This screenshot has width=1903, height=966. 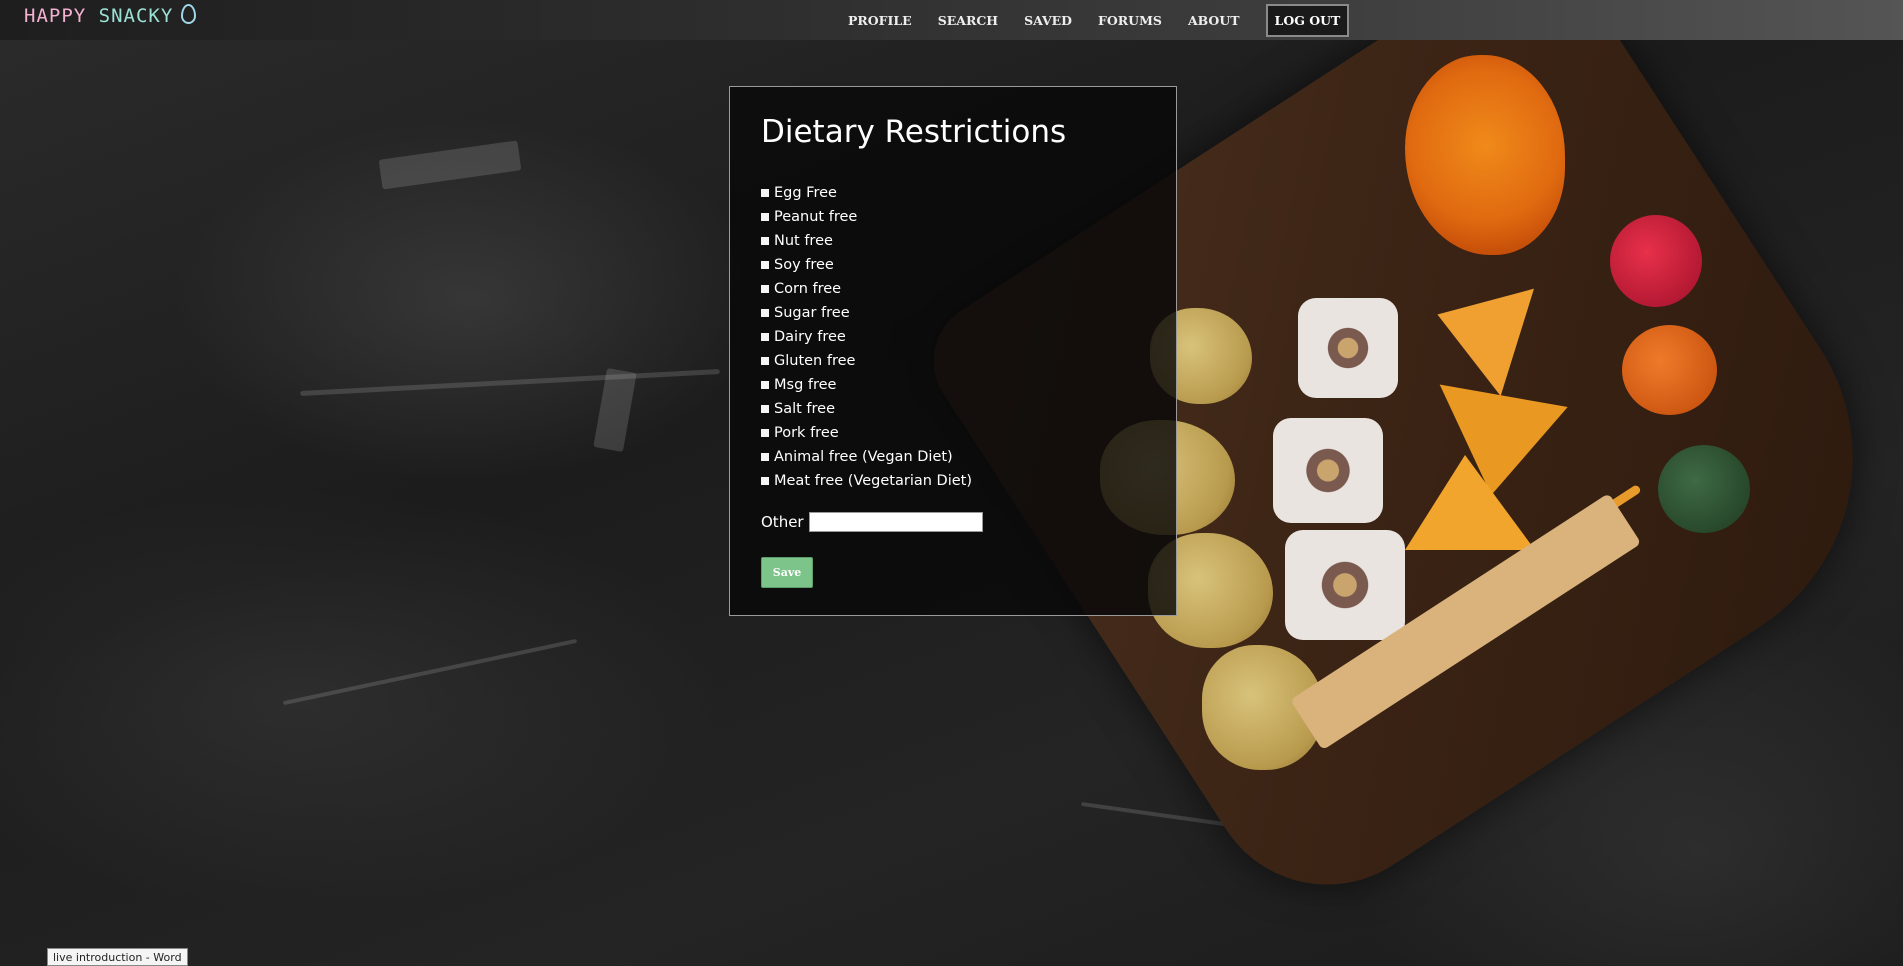 I want to click on nav-search: SEARCH, so click(x=968, y=20).